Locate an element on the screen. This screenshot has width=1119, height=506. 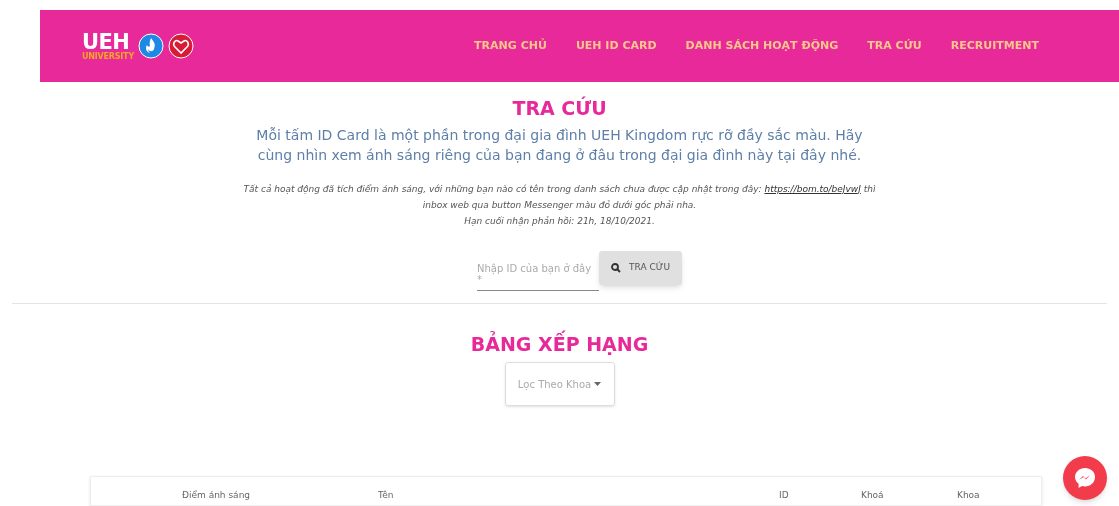
caret-icon is located at coordinates (598, 384).